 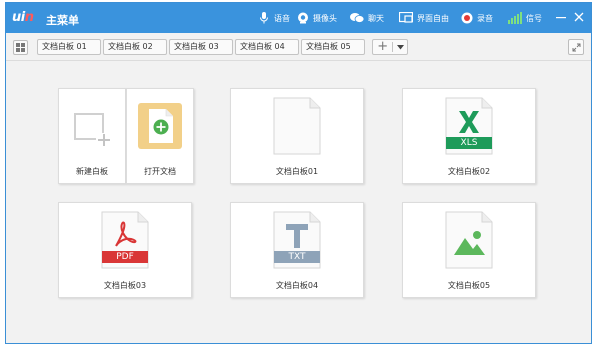 What do you see at coordinates (469, 143) in the screenshot?
I see `xls-badge: XLS` at bounding box center [469, 143].